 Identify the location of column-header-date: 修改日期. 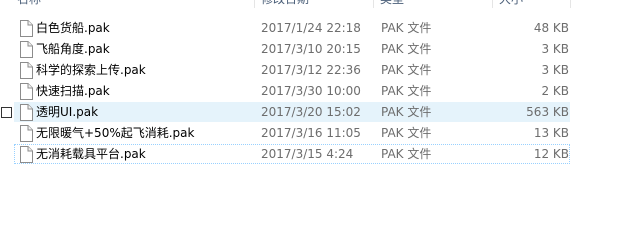
(285, 4).